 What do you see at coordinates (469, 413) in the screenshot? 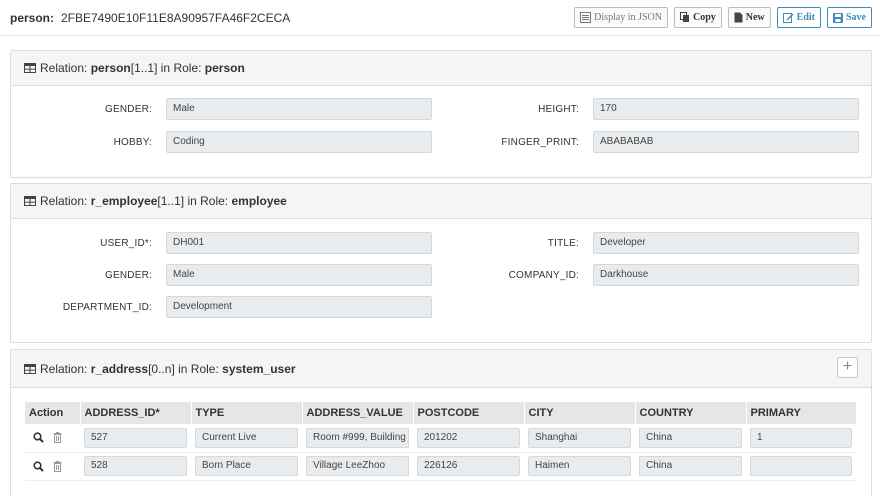
I see `column-header: POSTCODE` at bounding box center [469, 413].